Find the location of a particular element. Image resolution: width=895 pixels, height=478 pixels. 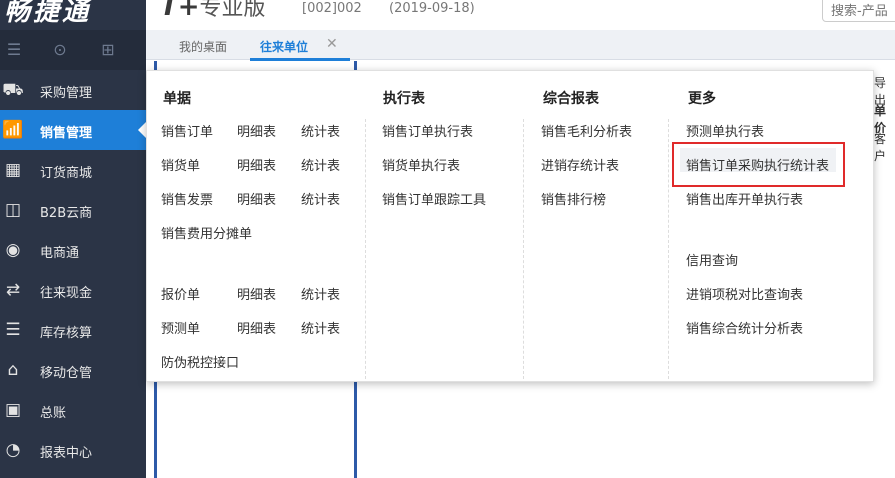

logo-text: 畅捷通 is located at coordinates (48, 13).